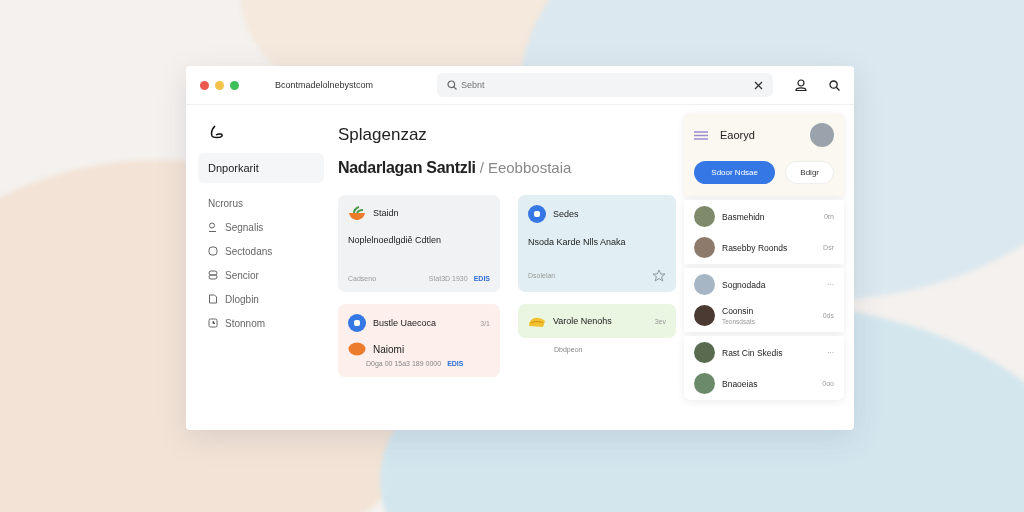  What do you see at coordinates (261, 227) in the screenshot?
I see `sidebar-item: Segnalis` at bounding box center [261, 227].